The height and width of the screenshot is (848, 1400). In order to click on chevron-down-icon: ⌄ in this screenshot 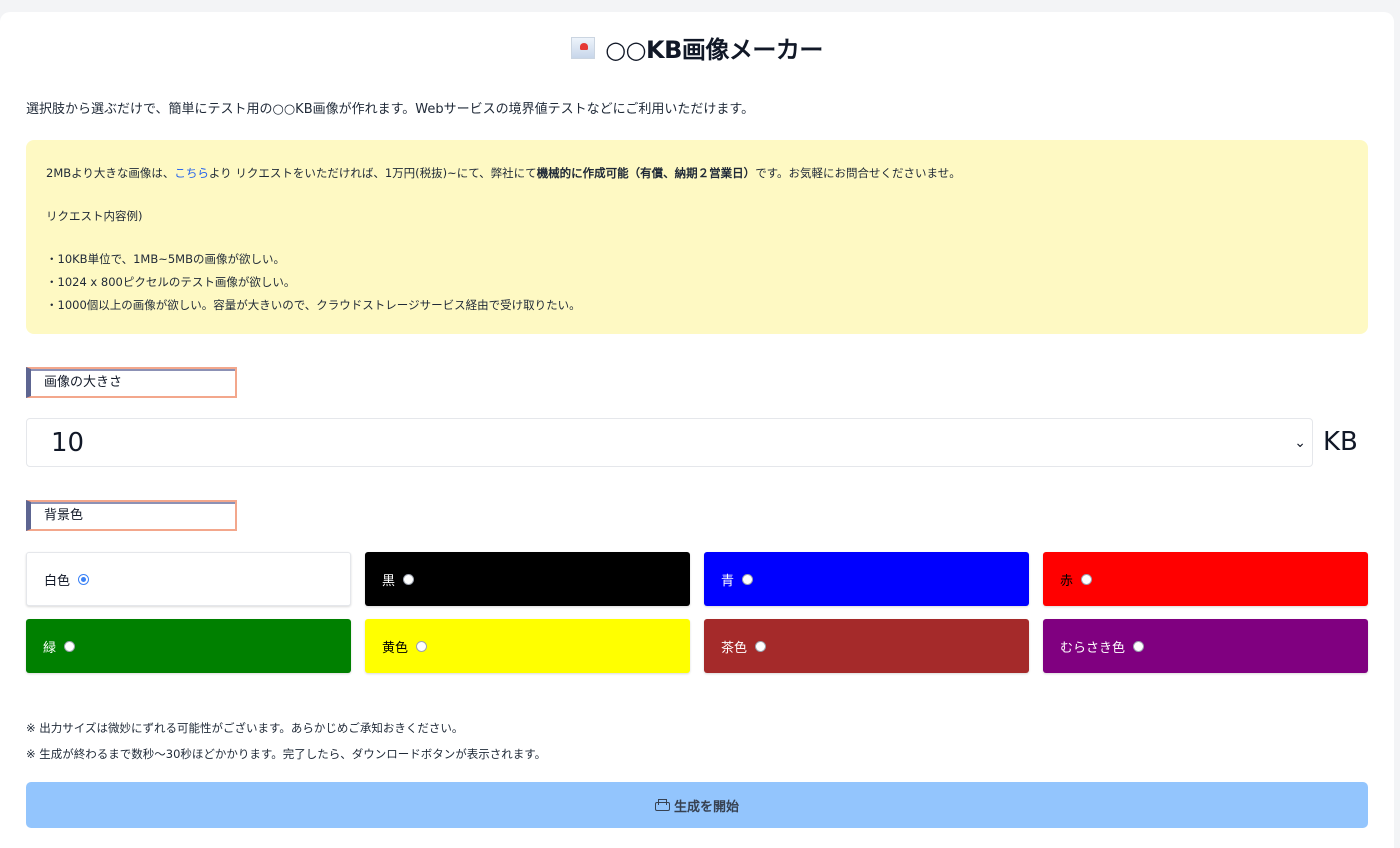, I will do `click(1300, 442)`.